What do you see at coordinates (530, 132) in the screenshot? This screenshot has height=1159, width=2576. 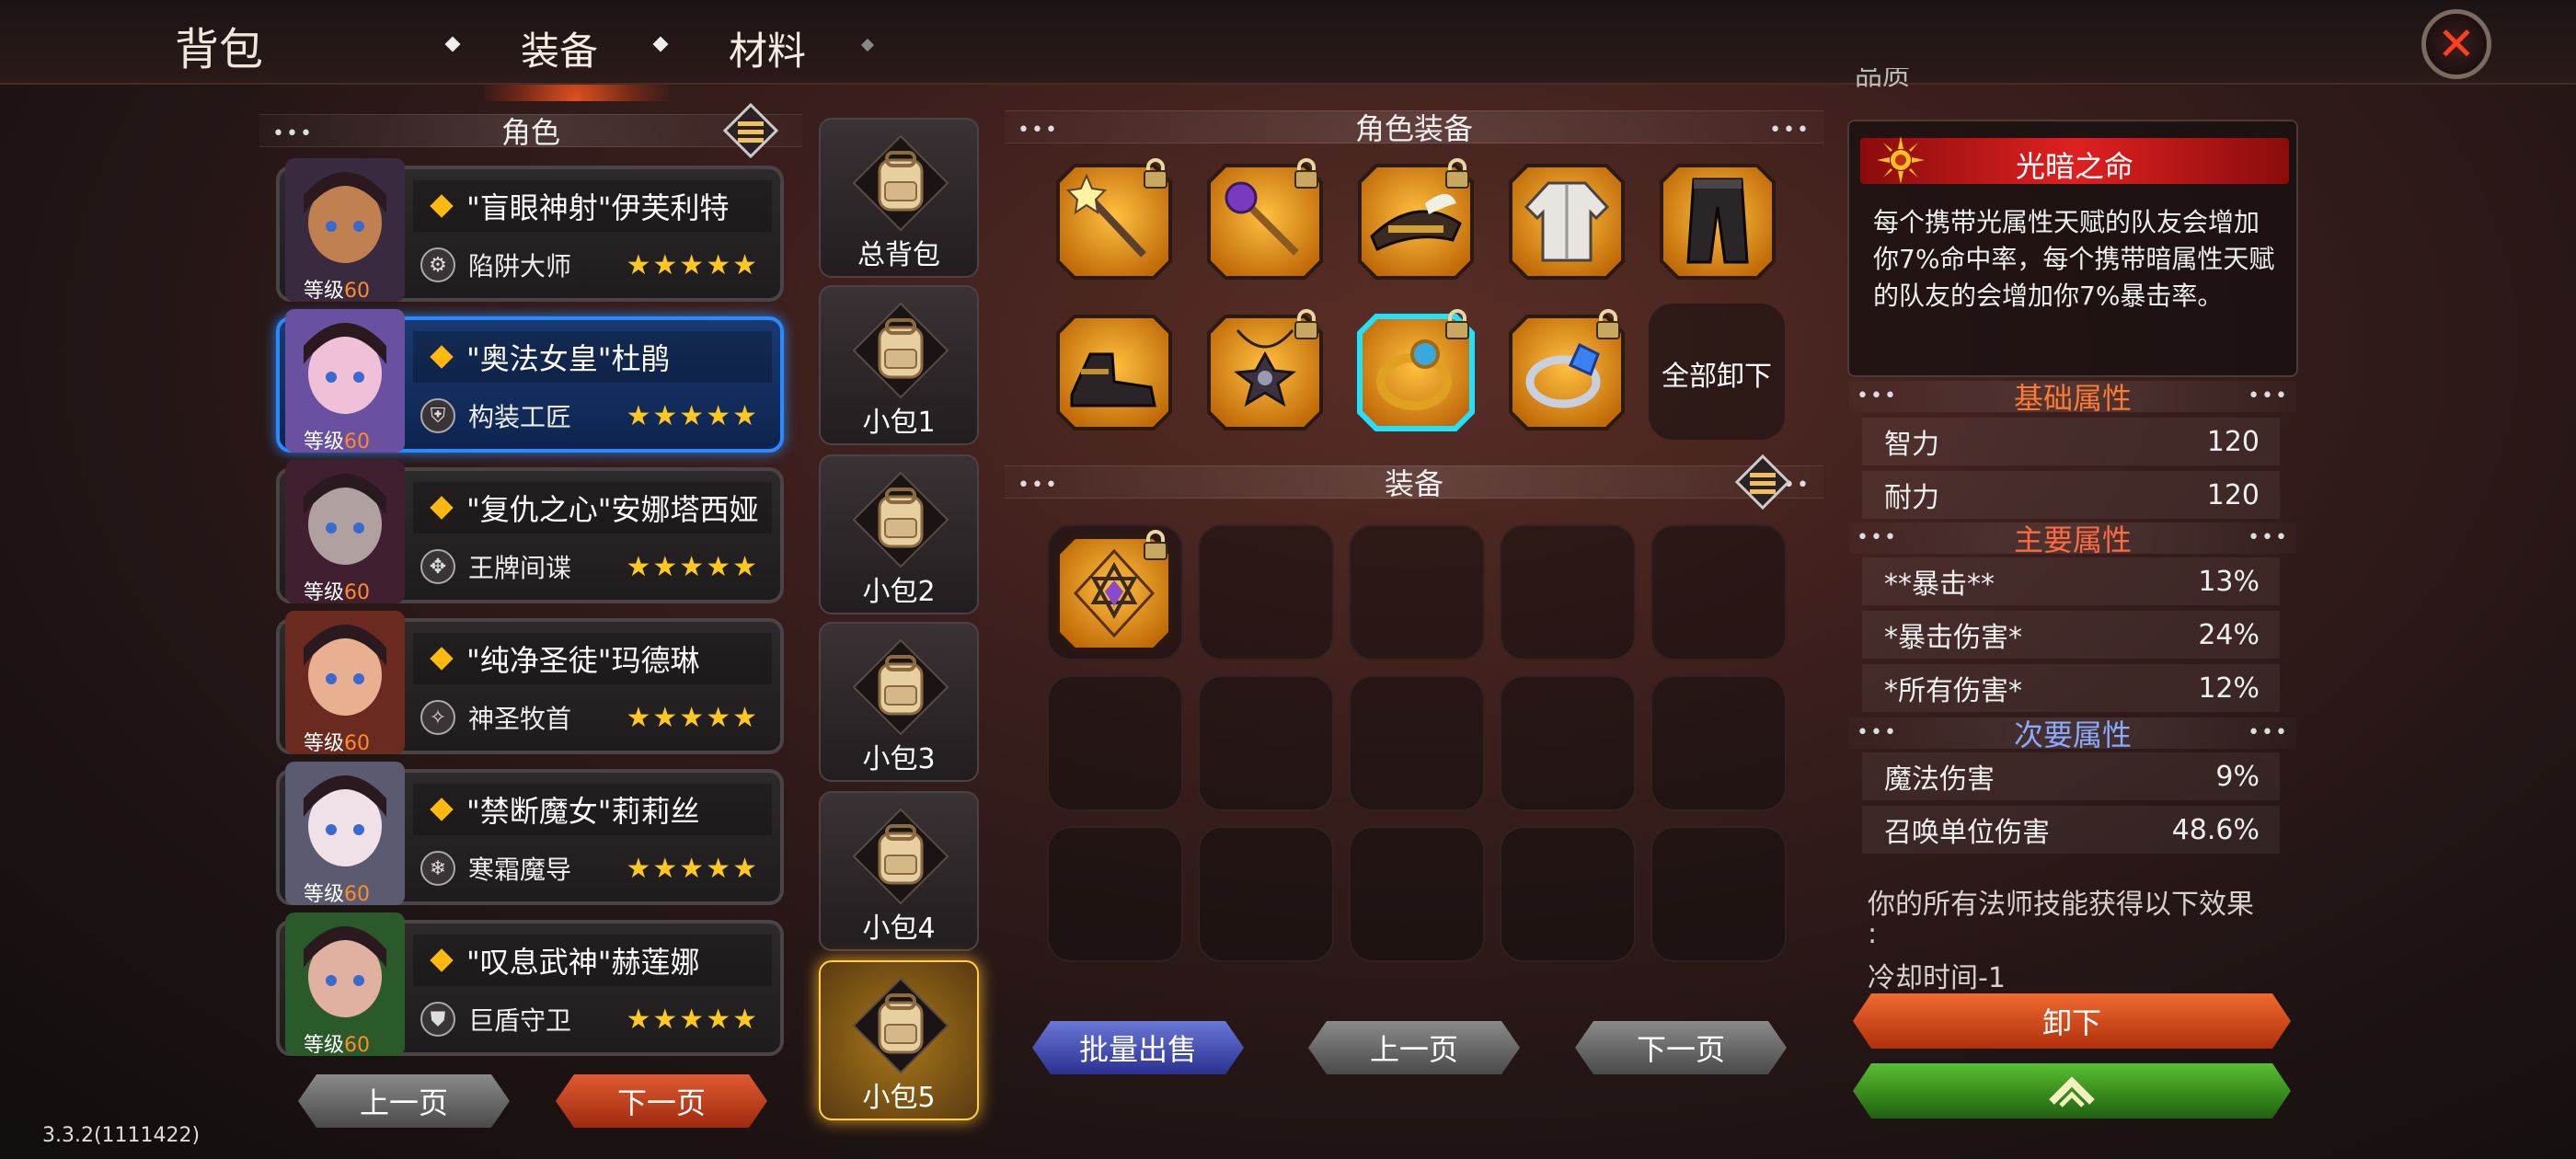 I see `roles-title: 角色` at bounding box center [530, 132].